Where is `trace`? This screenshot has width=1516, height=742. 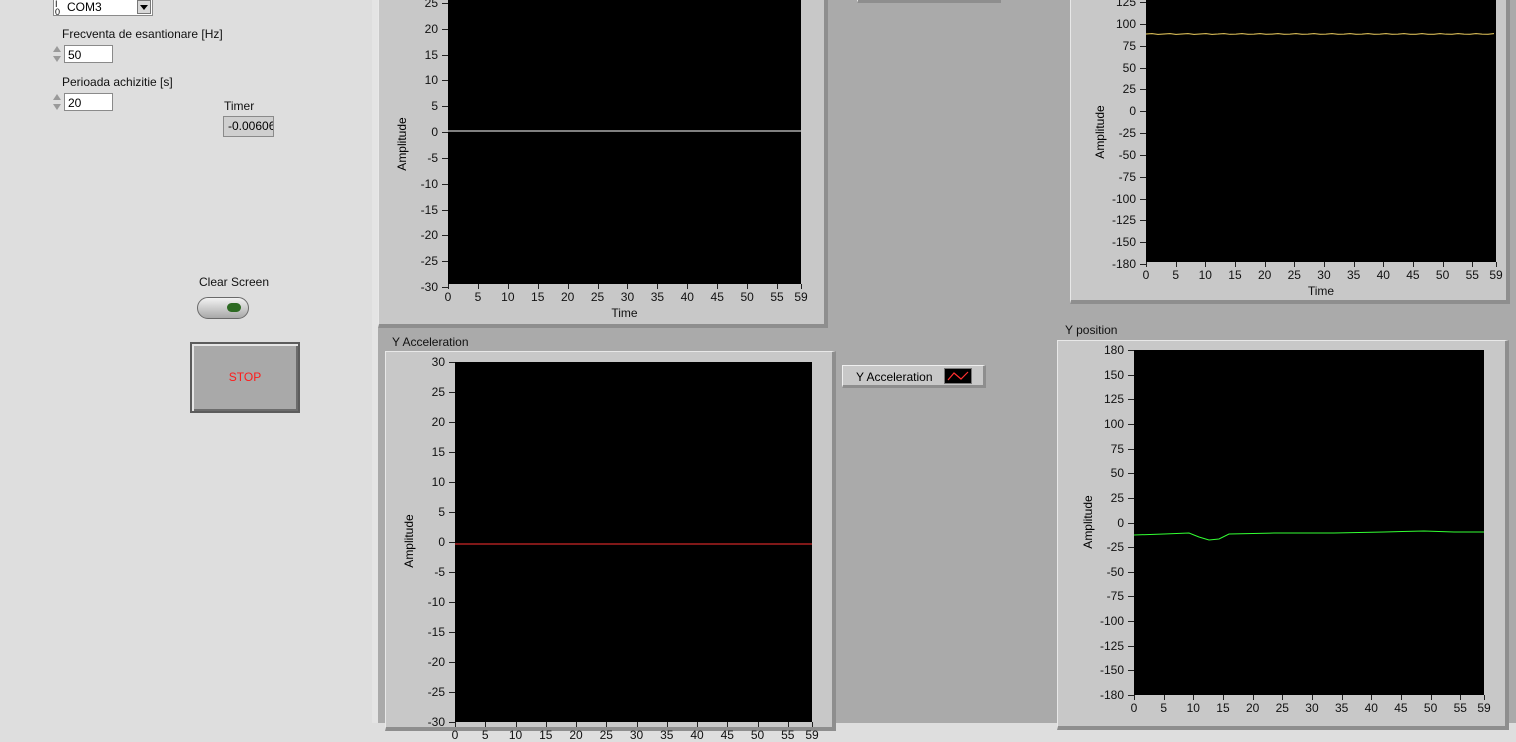 trace is located at coordinates (633, 544).